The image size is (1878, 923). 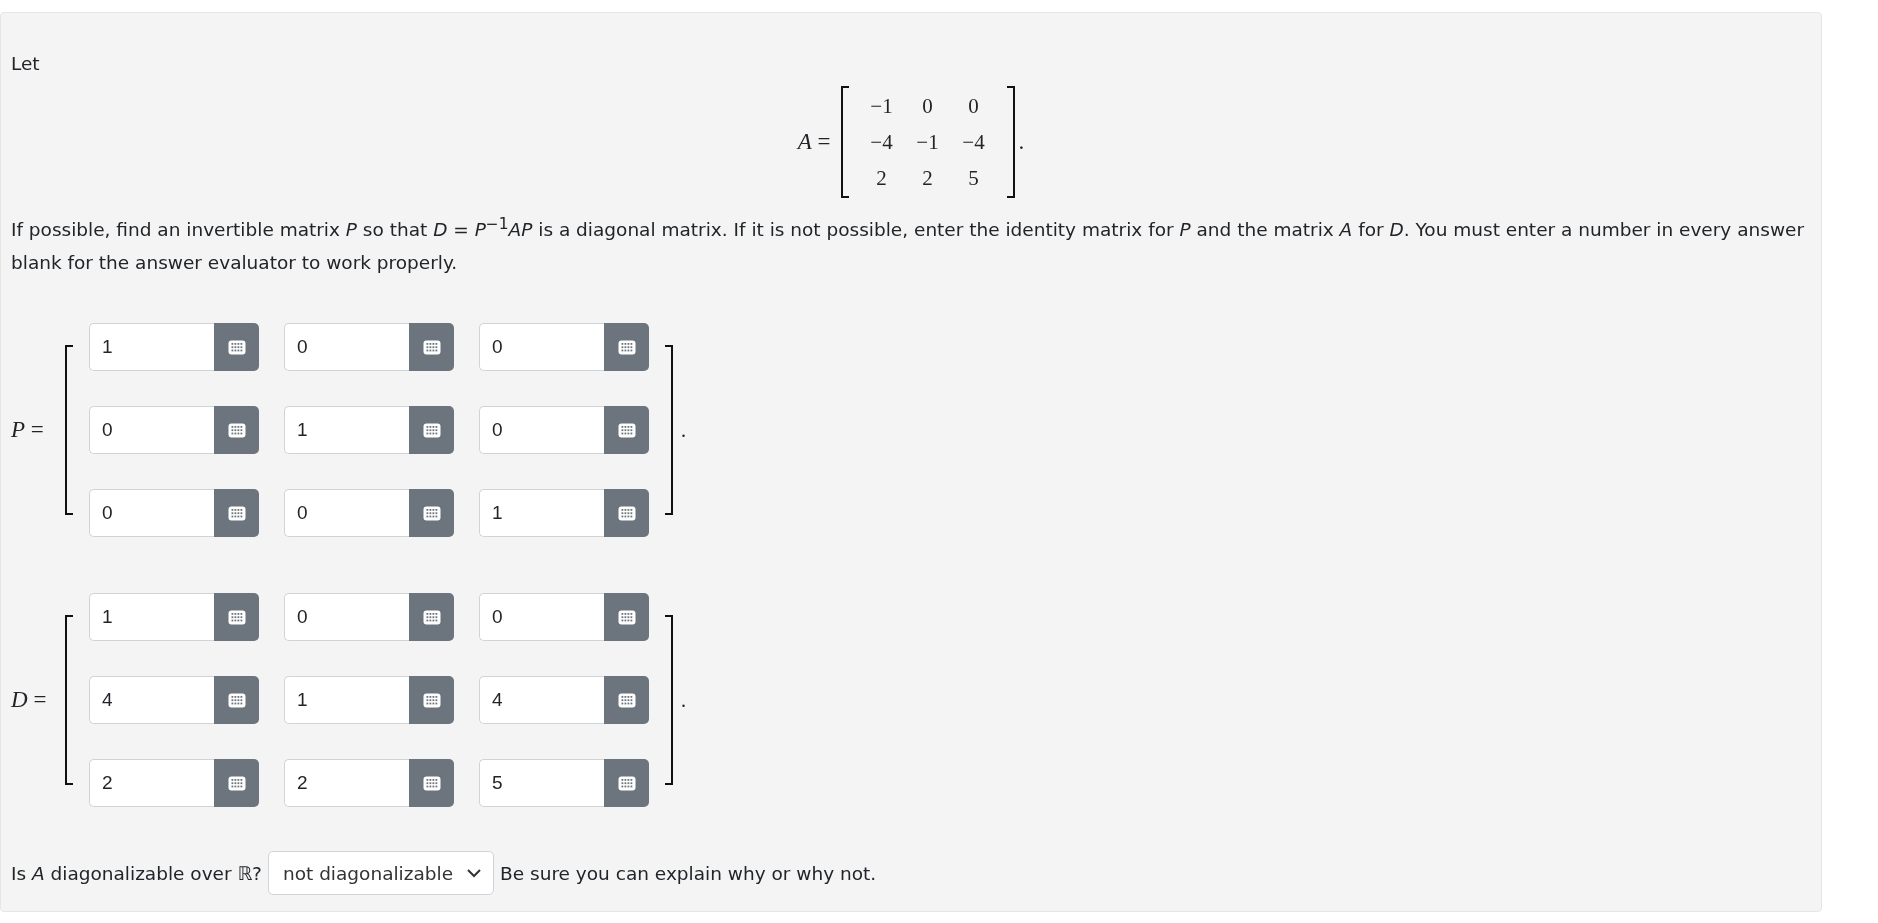 What do you see at coordinates (26, 64) in the screenshot?
I see `intro-text: Let` at bounding box center [26, 64].